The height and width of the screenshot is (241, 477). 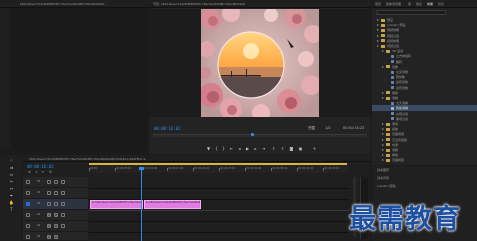 What do you see at coordinates (43, 172) in the screenshot?
I see `add-marker-icon: ▾` at bounding box center [43, 172].